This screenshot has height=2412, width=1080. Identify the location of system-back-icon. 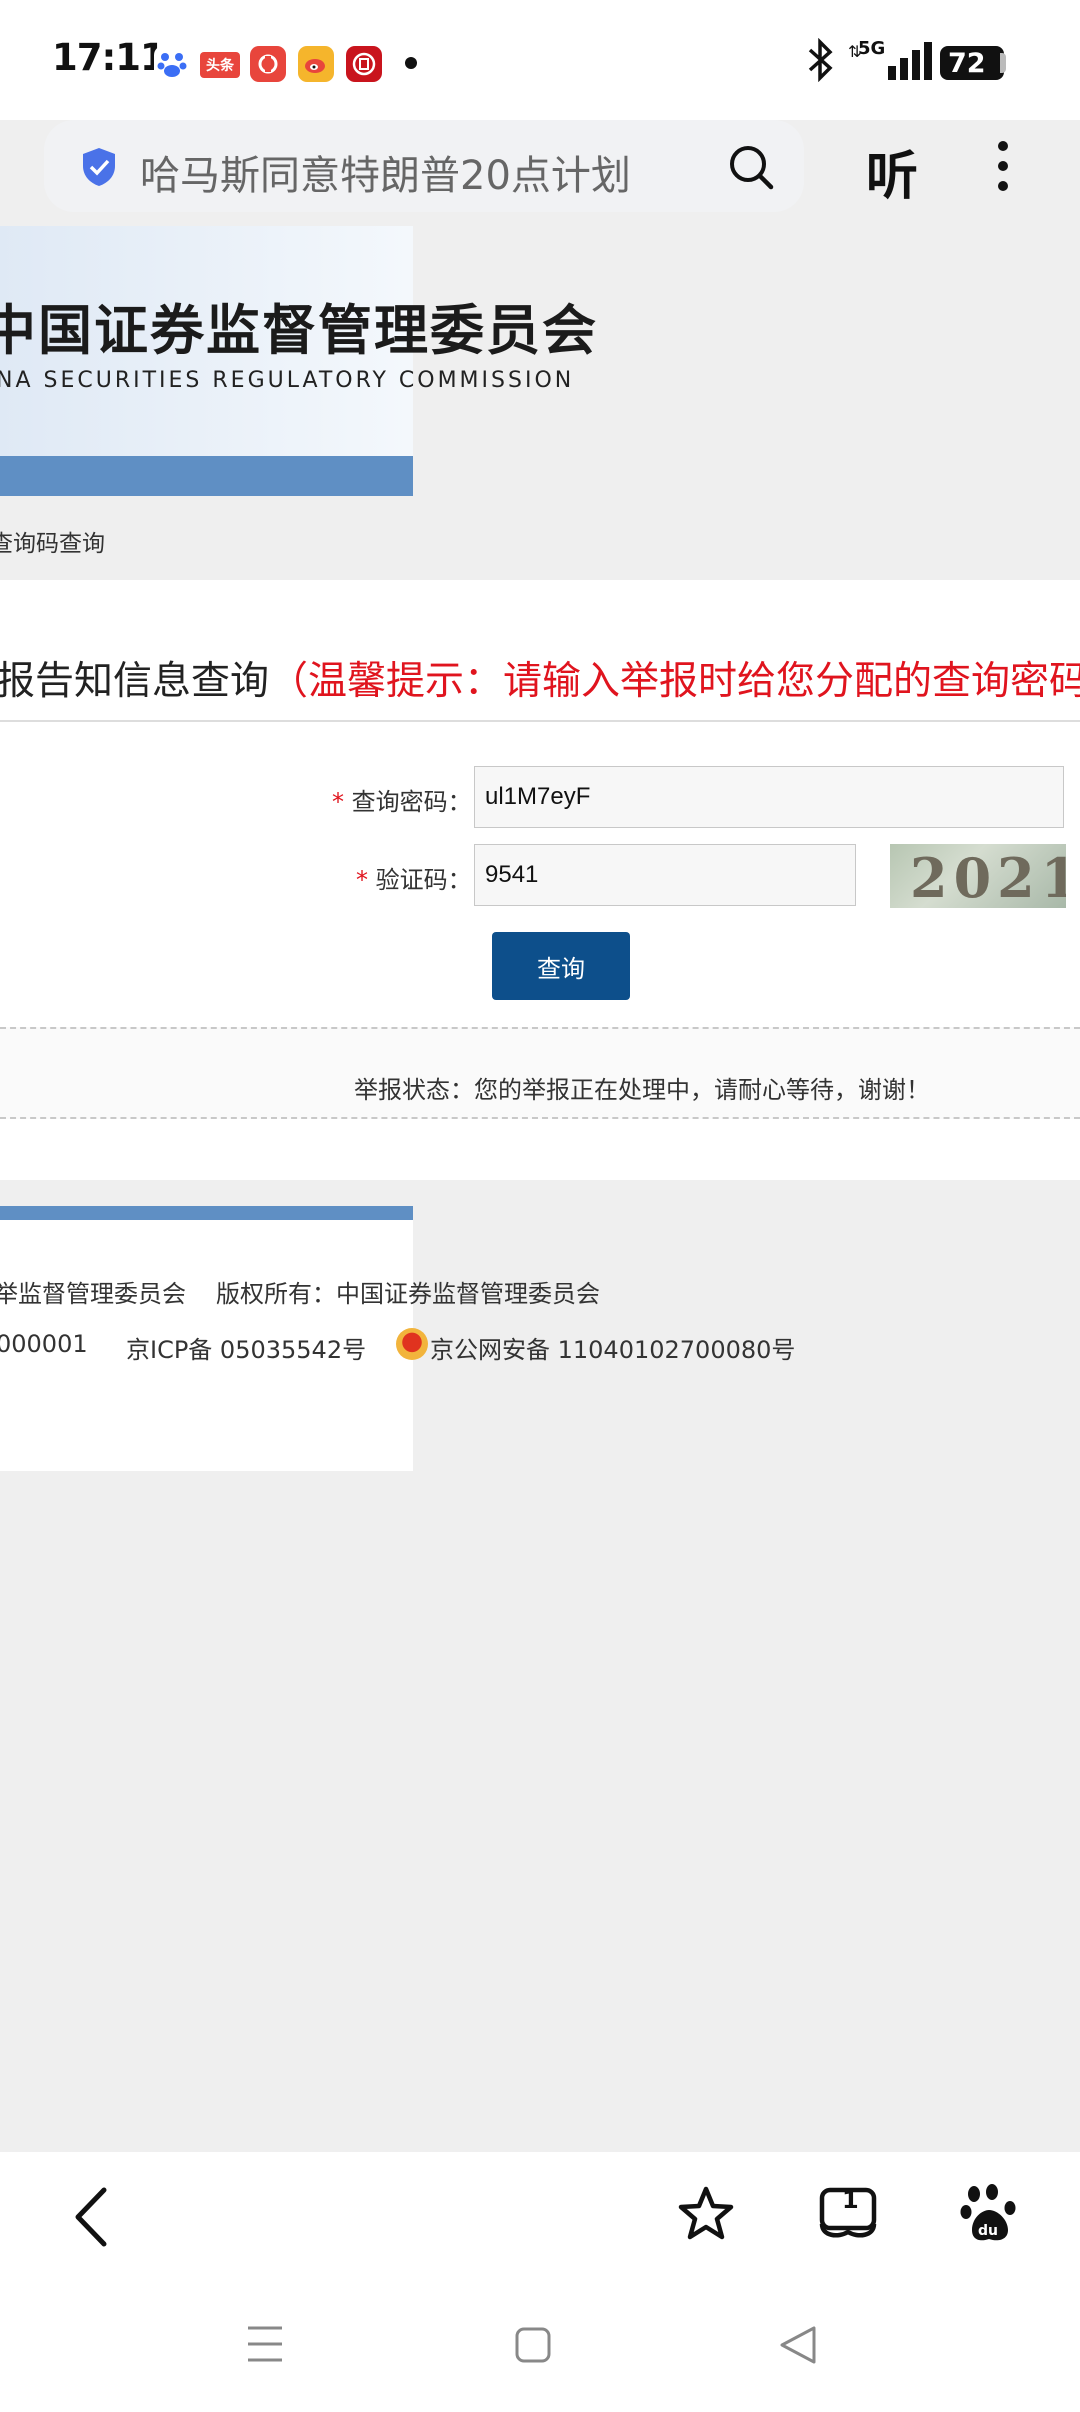
(798, 2347).